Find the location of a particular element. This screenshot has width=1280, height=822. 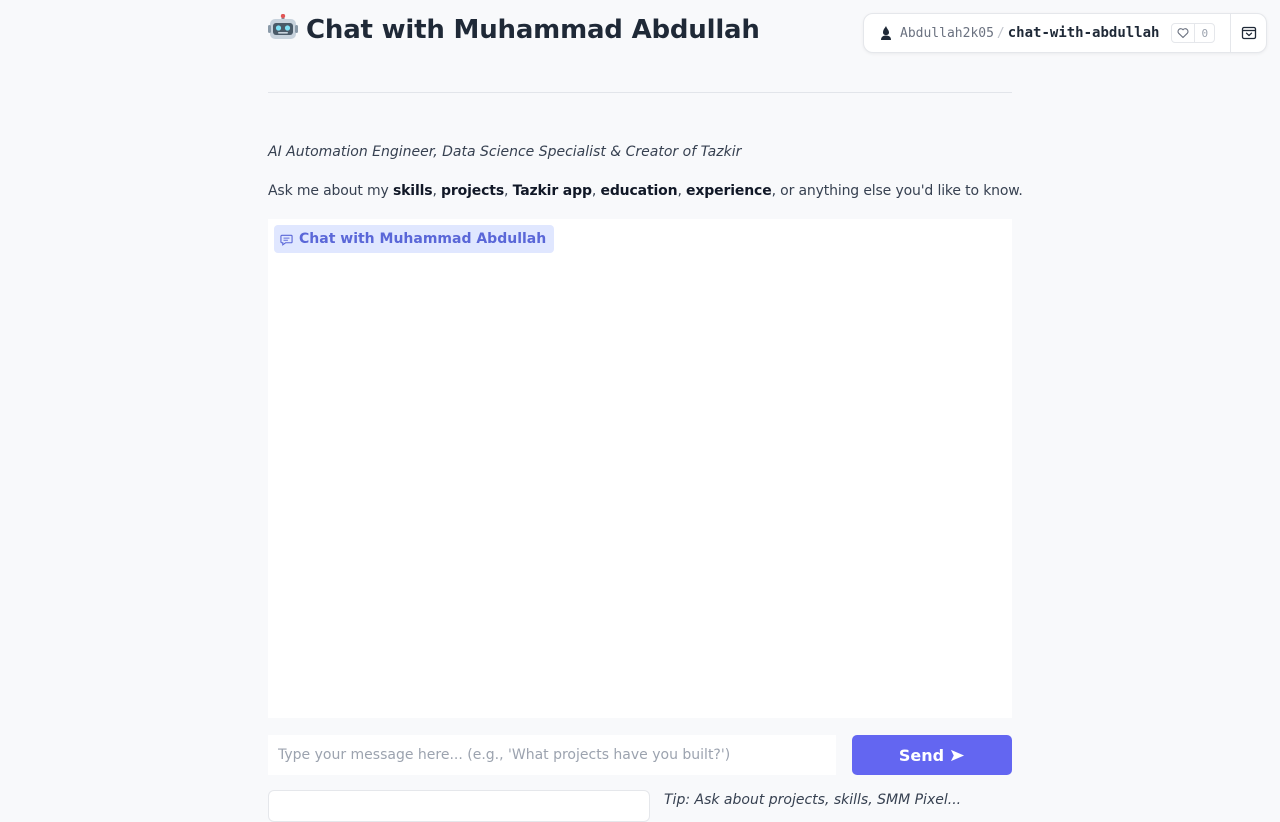

collapse-icon is located at coordinates (1249, 33).